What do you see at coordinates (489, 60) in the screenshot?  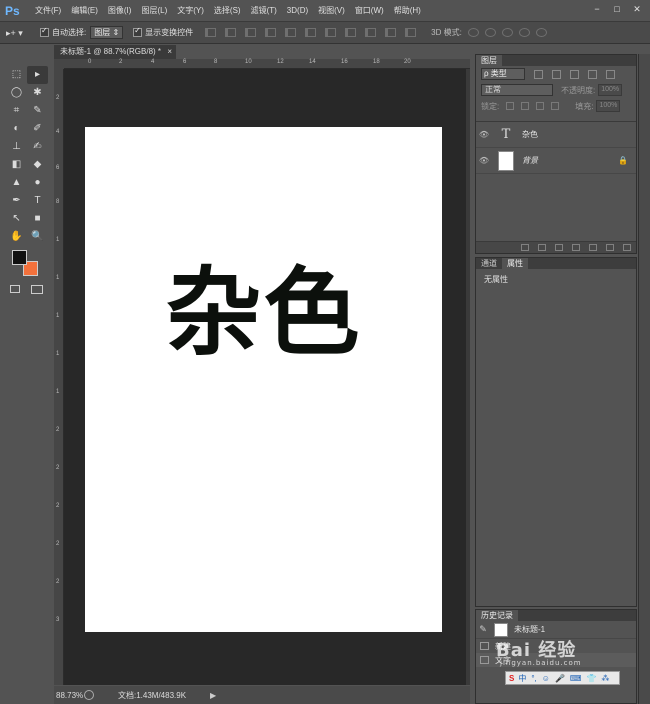 I see `tab-layers: 图层` at bounding box center [489, 60].